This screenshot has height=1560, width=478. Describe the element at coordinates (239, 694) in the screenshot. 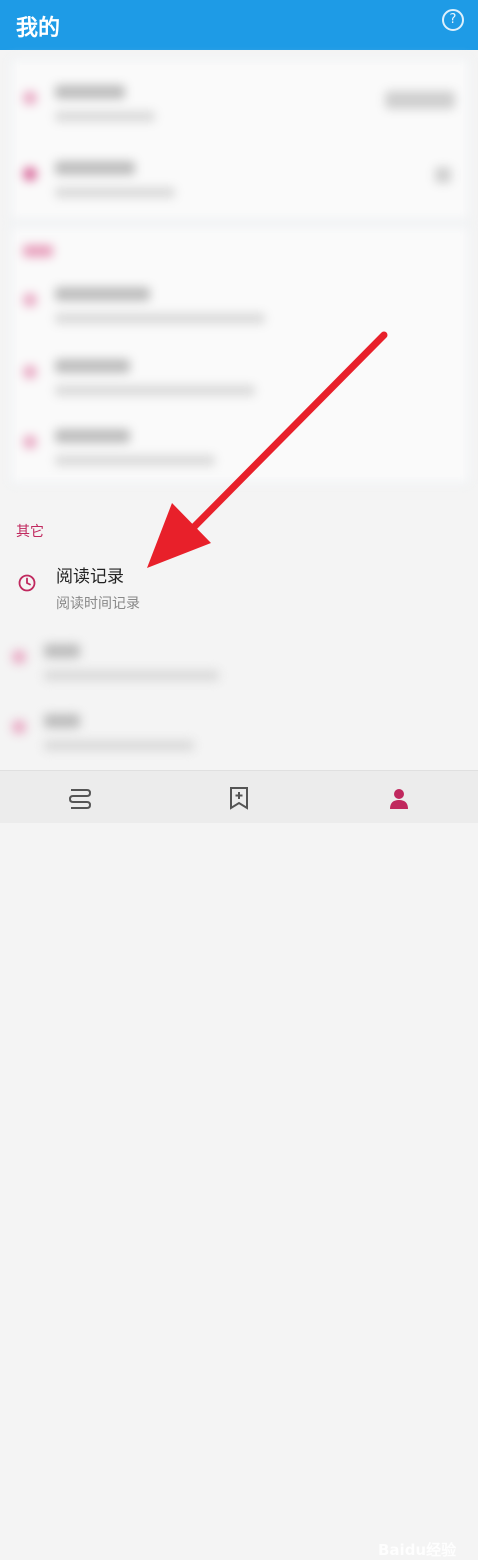

I see `blurred-others-items` at that location.